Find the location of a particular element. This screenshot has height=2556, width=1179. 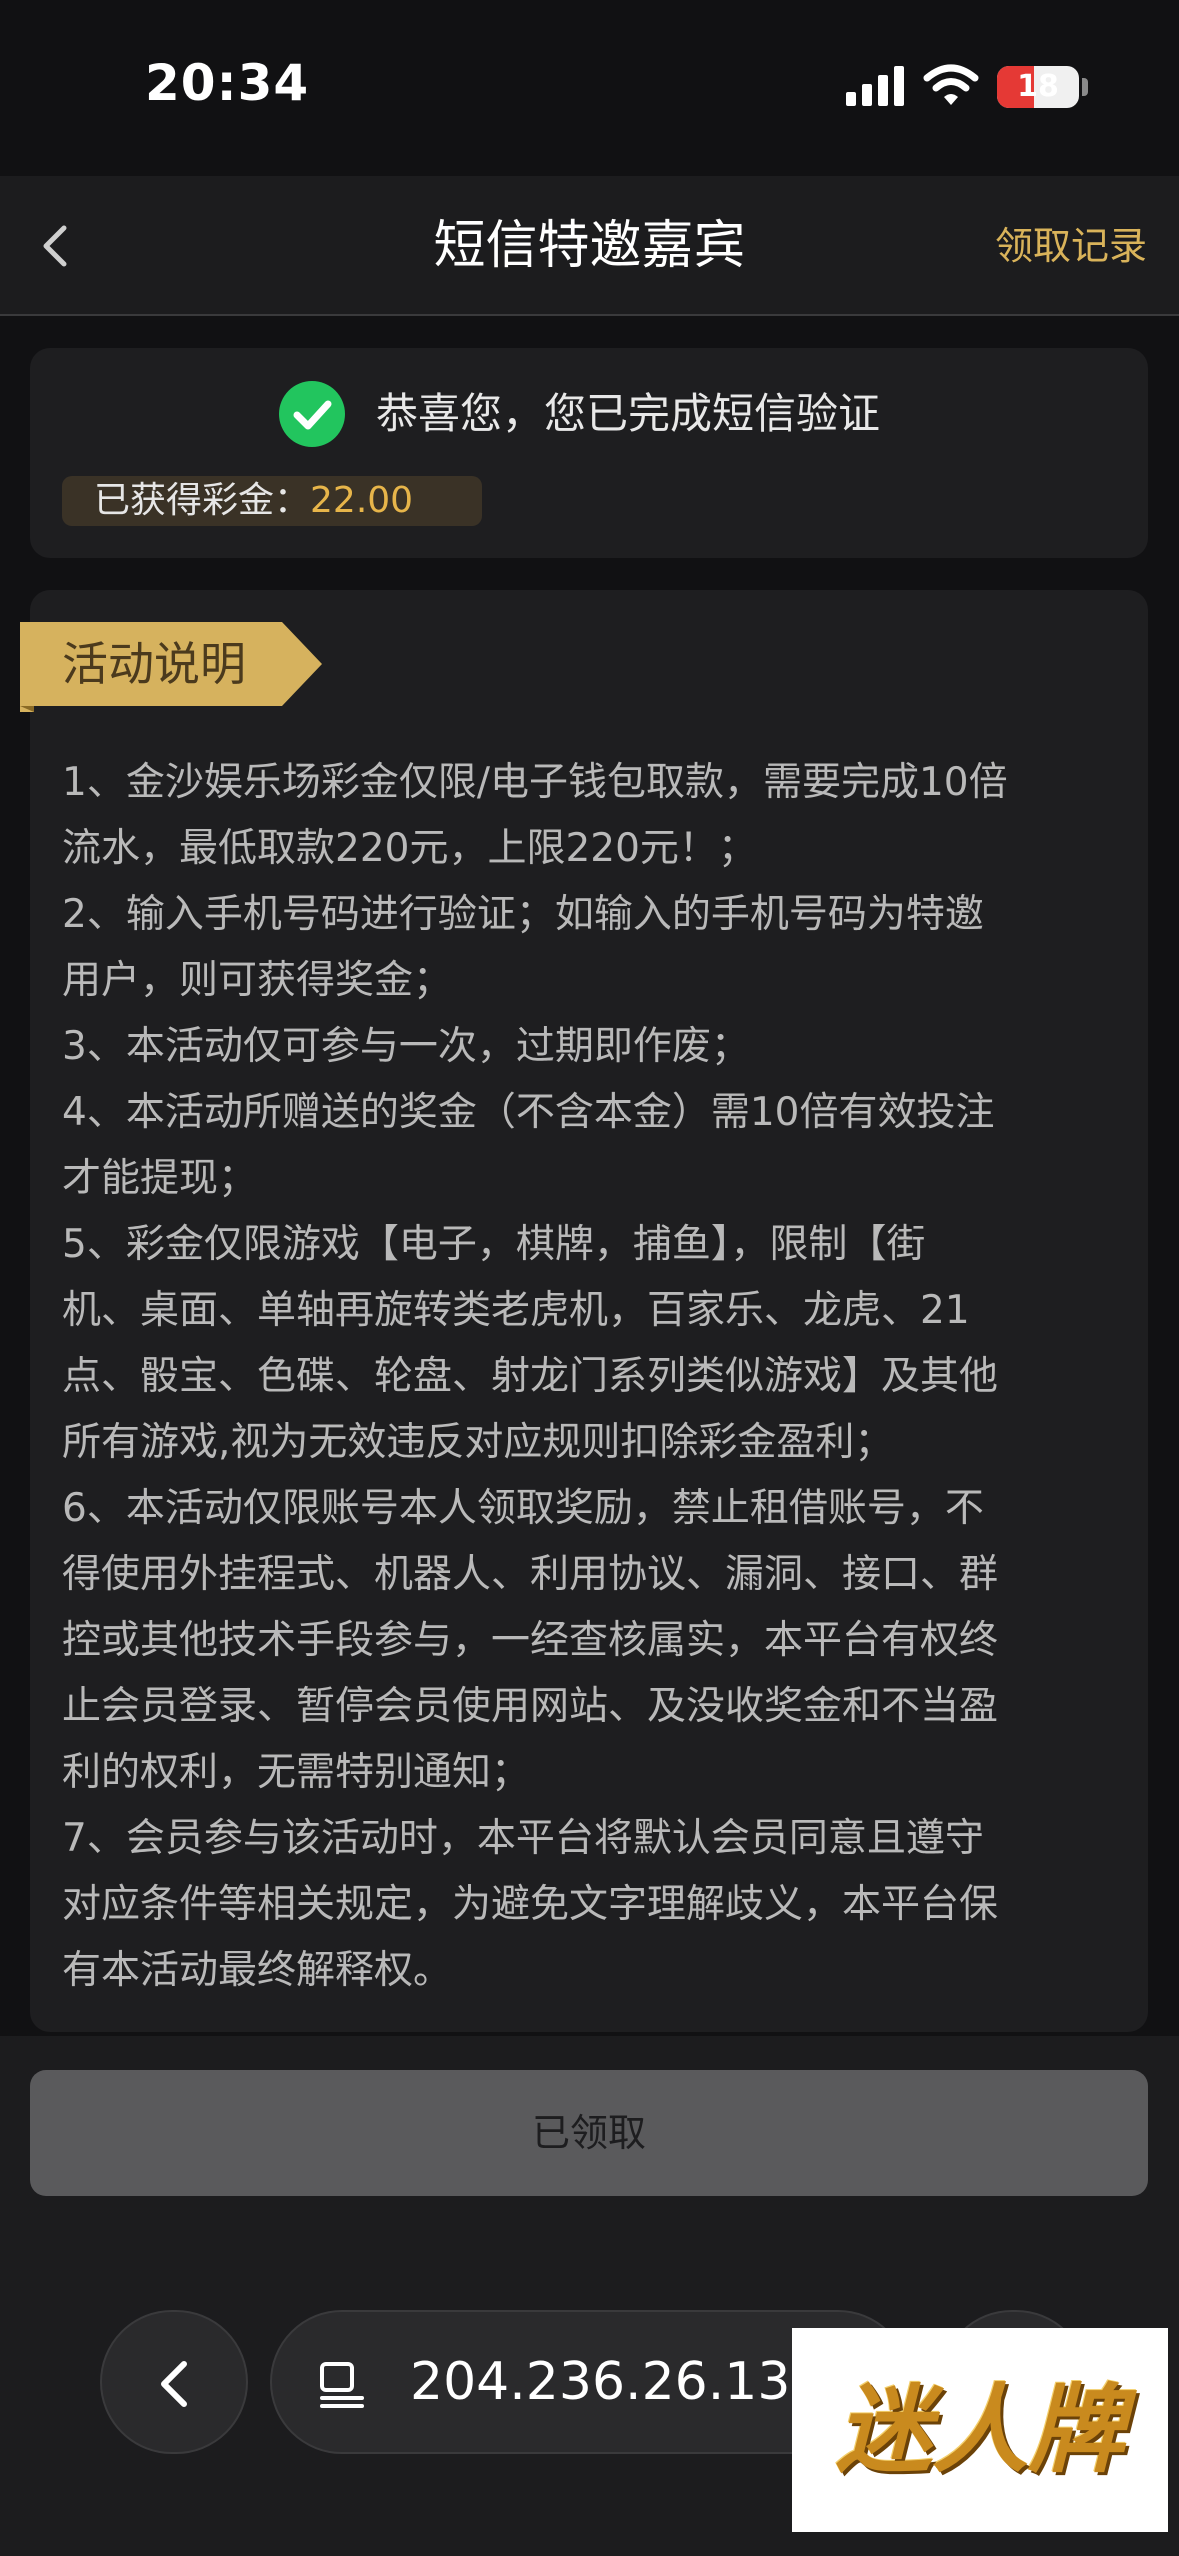

rule-line: 4、本活动所赠送的奖金（不含本金）需10倍有效投注 is located at coordinates (528, 1112).